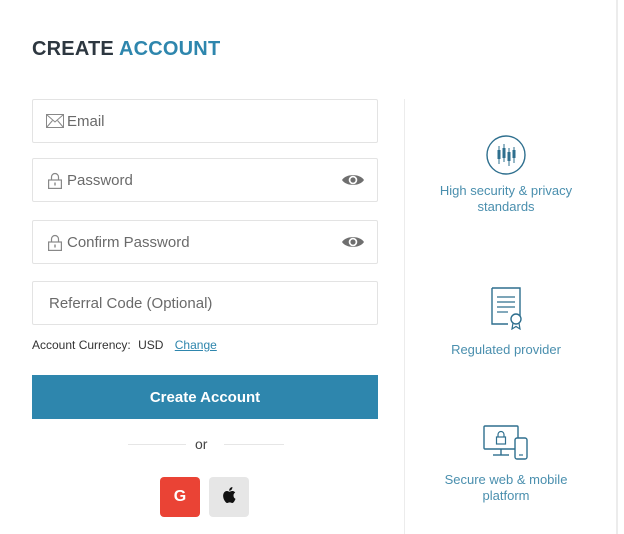 The width and height of the screenshot is (624, 534). I want to click on title-part-create: CREATE, so click(73, 49).